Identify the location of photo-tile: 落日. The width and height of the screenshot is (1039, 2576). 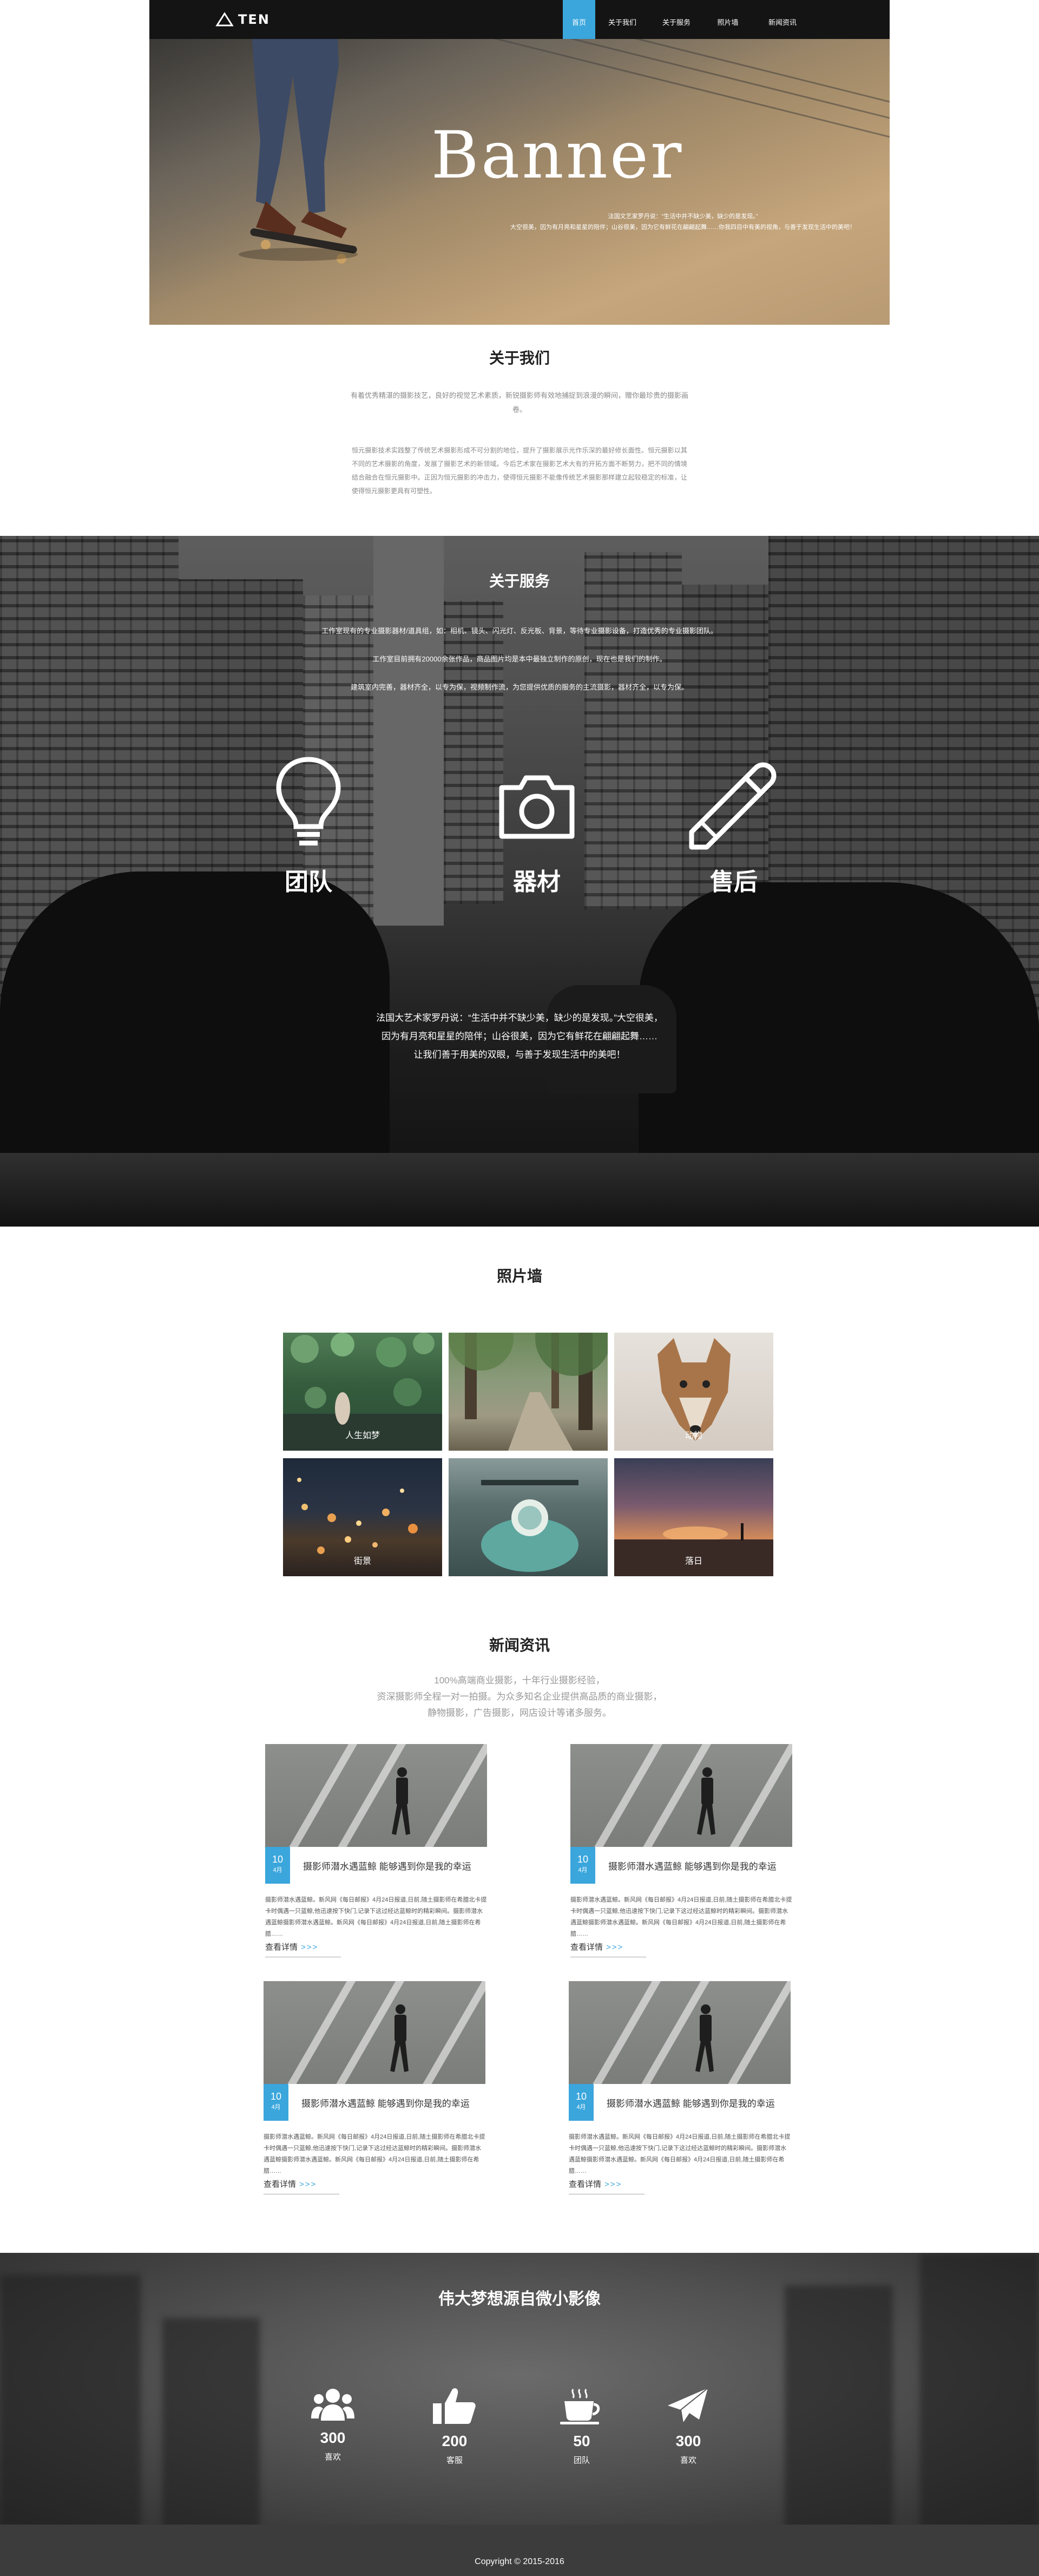
(693, 1517).